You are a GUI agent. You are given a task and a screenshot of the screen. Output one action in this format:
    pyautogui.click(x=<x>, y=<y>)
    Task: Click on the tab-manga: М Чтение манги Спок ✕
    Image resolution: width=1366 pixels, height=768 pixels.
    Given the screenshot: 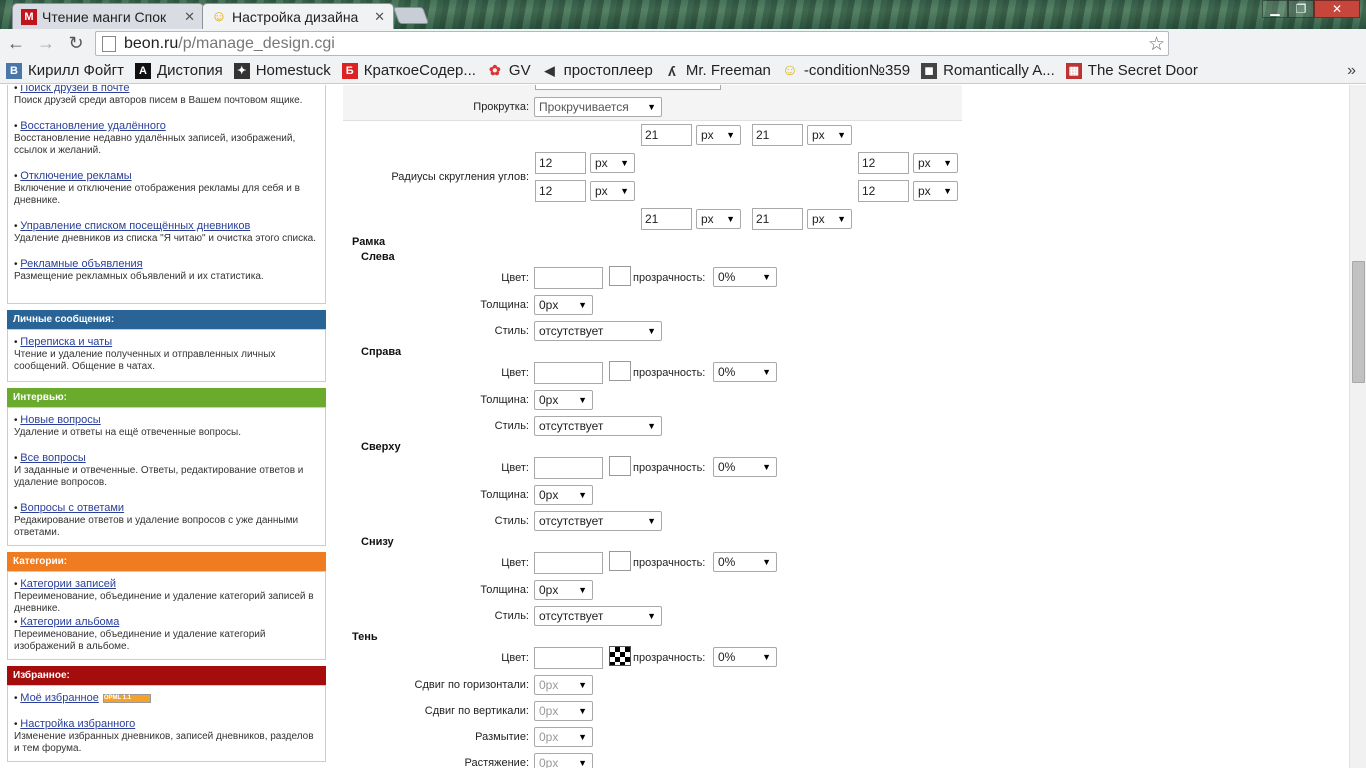 What is the action you would take?
    pyautogui.click(x=108, y=16)
    